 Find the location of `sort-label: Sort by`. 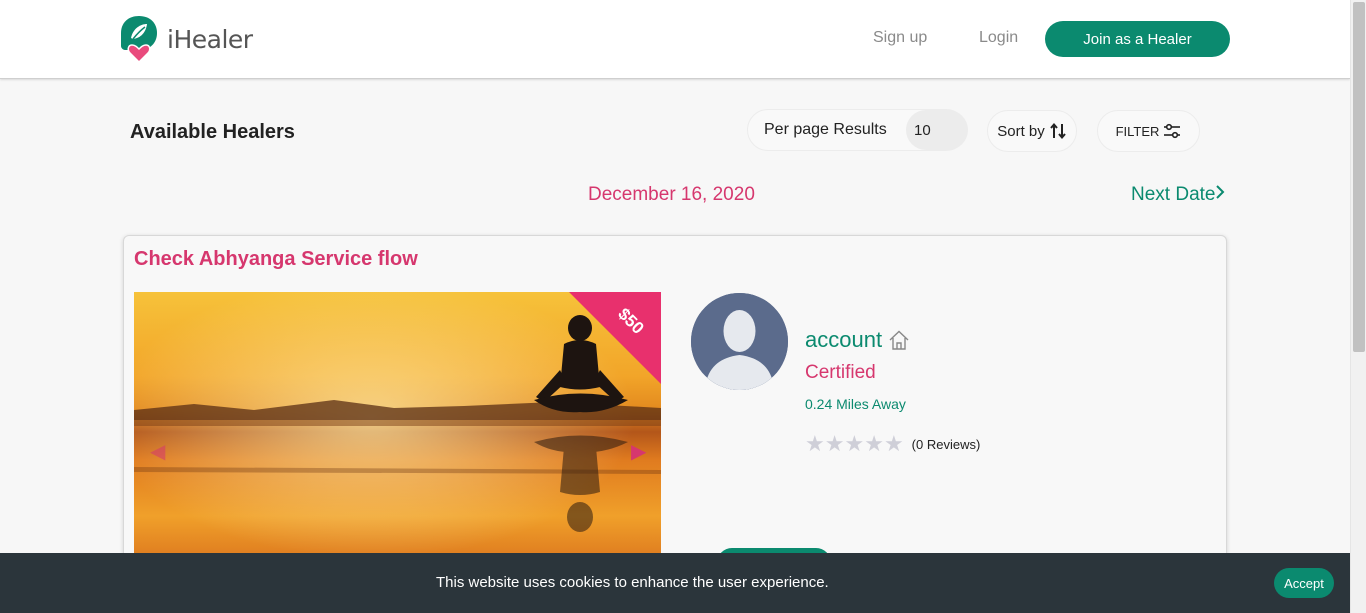

sort-label: Sort by is located at coordinates (1021, 131).